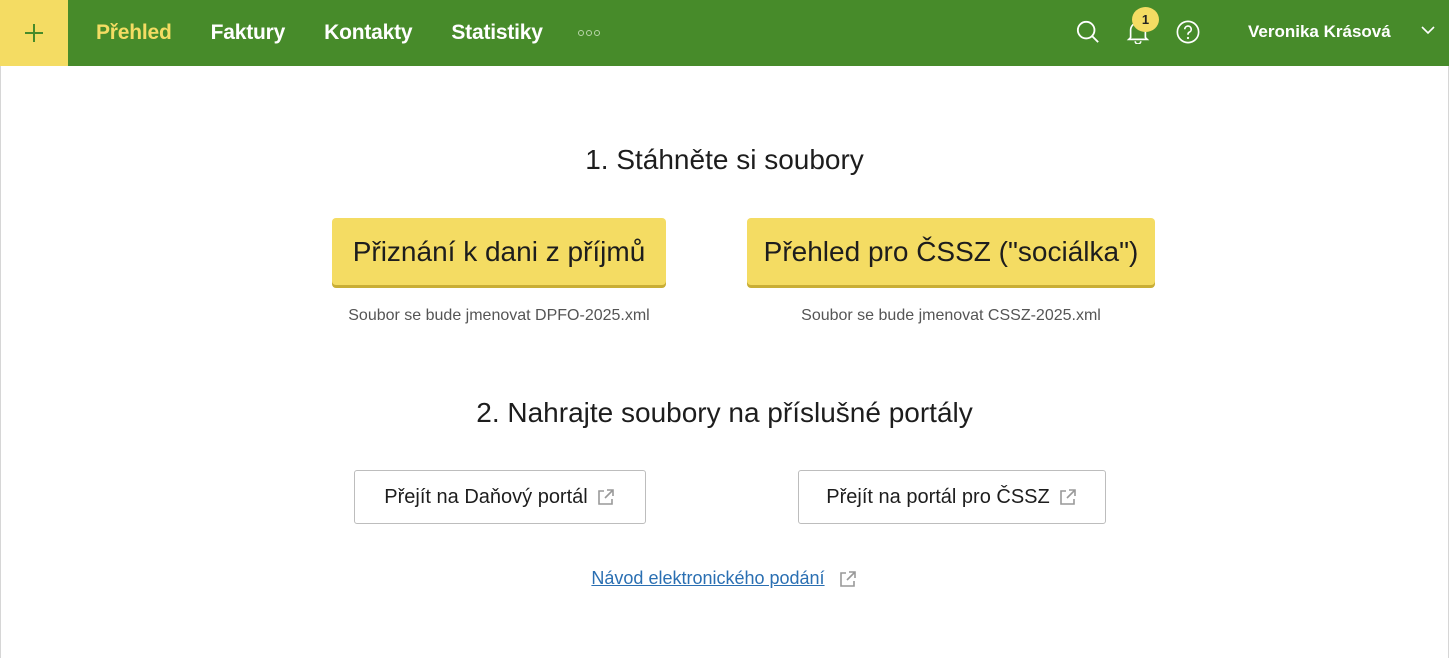 The width and height of the screenshot is (1449, 658). What do you see at coordinates (486, 496) in the screenshot?
I see `tax-portal-label: Přejít na Daňový portál` at bounding box center [486, 496].